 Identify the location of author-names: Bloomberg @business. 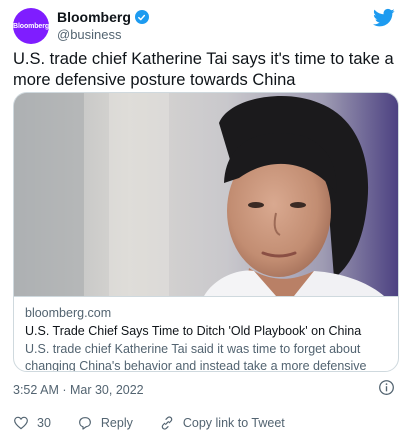
(103, 25).